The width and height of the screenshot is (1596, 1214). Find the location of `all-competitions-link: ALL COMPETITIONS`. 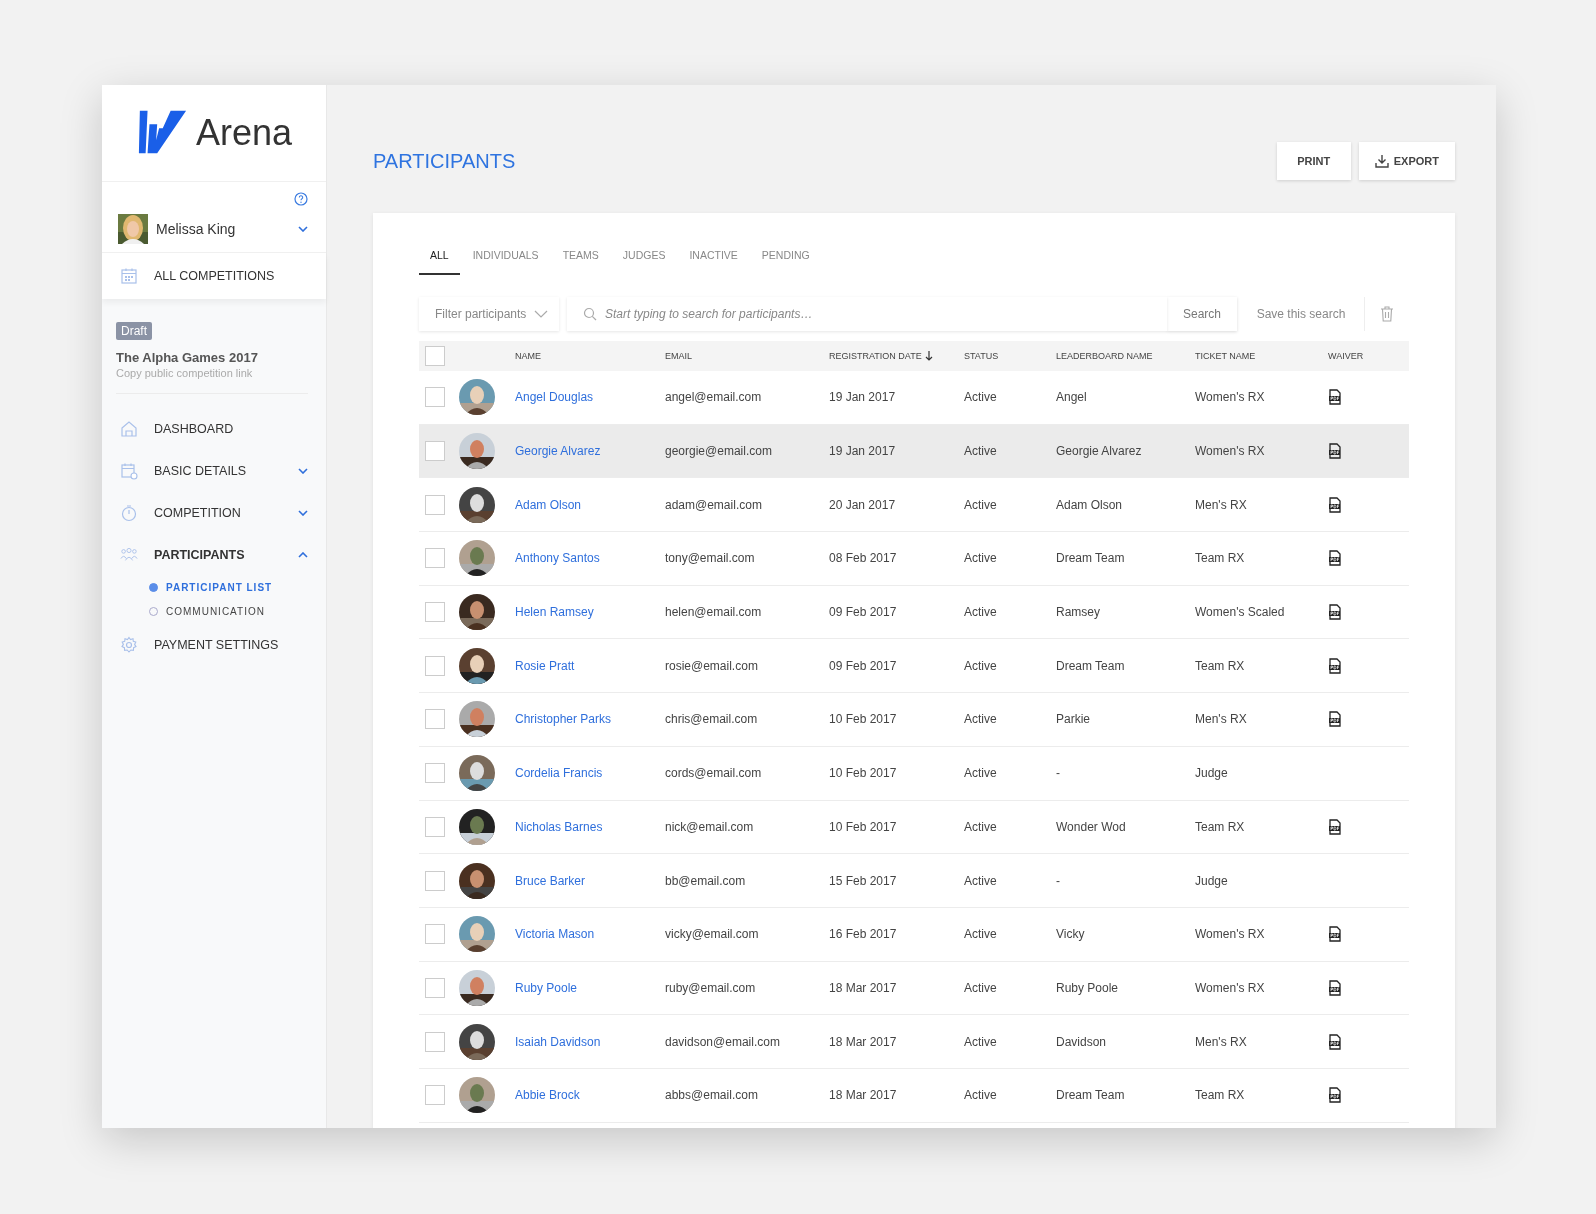

all-competitions-link: ALL COMPETITIONS is located at coordinates (214, 276).